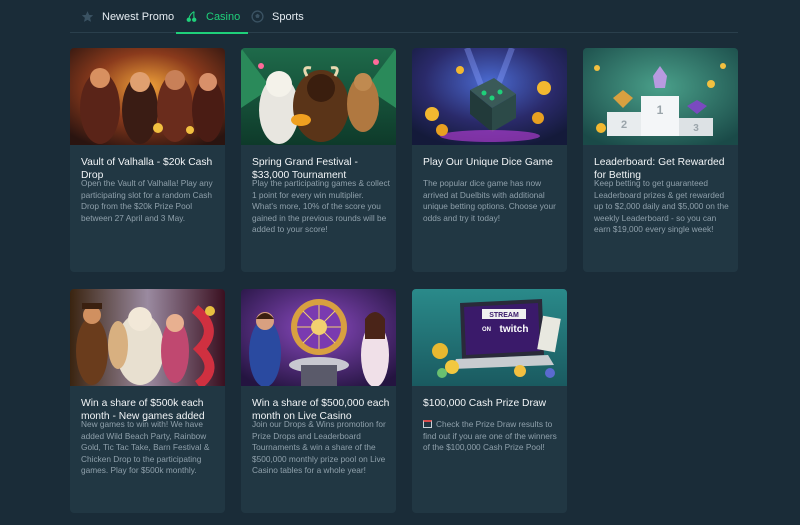 The width and height of the screenshot is (800, 525). Describe the element at coordinates (660, 96) in the screenshot. I see `promo-image-podium: 2 1 3` at that location.